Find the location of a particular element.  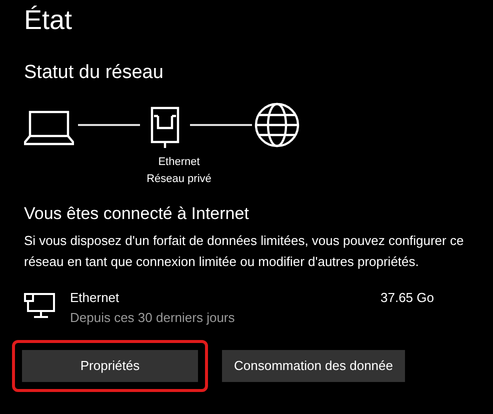

action-button: Propriétés is located at coordinates (110, 366).